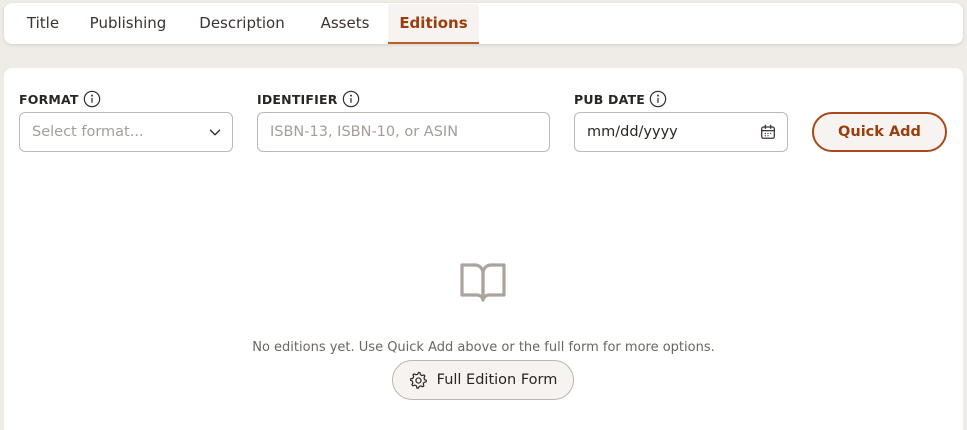 The height and width of the screenshot is (430, 967). Describe the element at coordinates (433, 24) in the screenshot. I see `tab-editions: Editions` at that location.